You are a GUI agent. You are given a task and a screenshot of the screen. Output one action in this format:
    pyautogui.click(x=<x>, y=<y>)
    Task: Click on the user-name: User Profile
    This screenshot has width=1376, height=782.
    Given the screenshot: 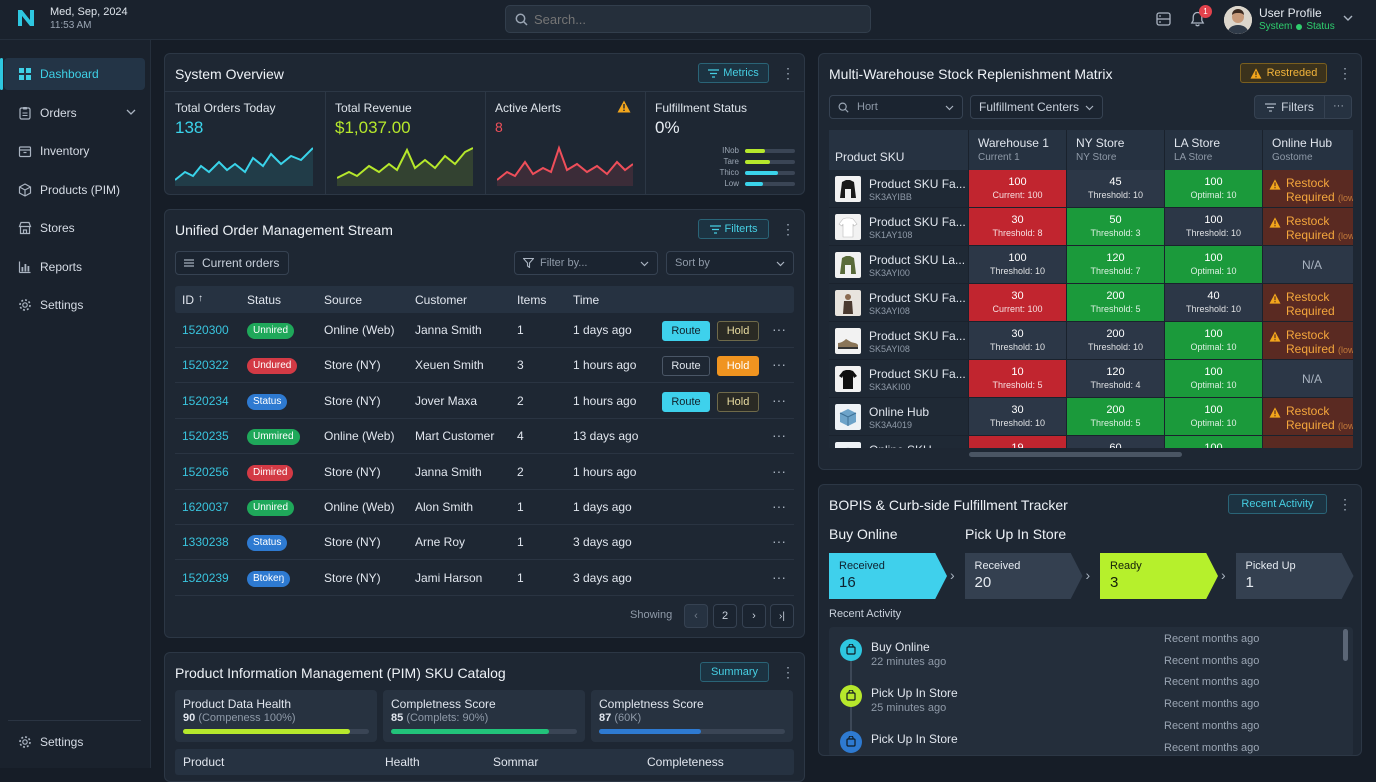 What is the action you would take?
    pyautogui.click(x=1290, y=13)
    